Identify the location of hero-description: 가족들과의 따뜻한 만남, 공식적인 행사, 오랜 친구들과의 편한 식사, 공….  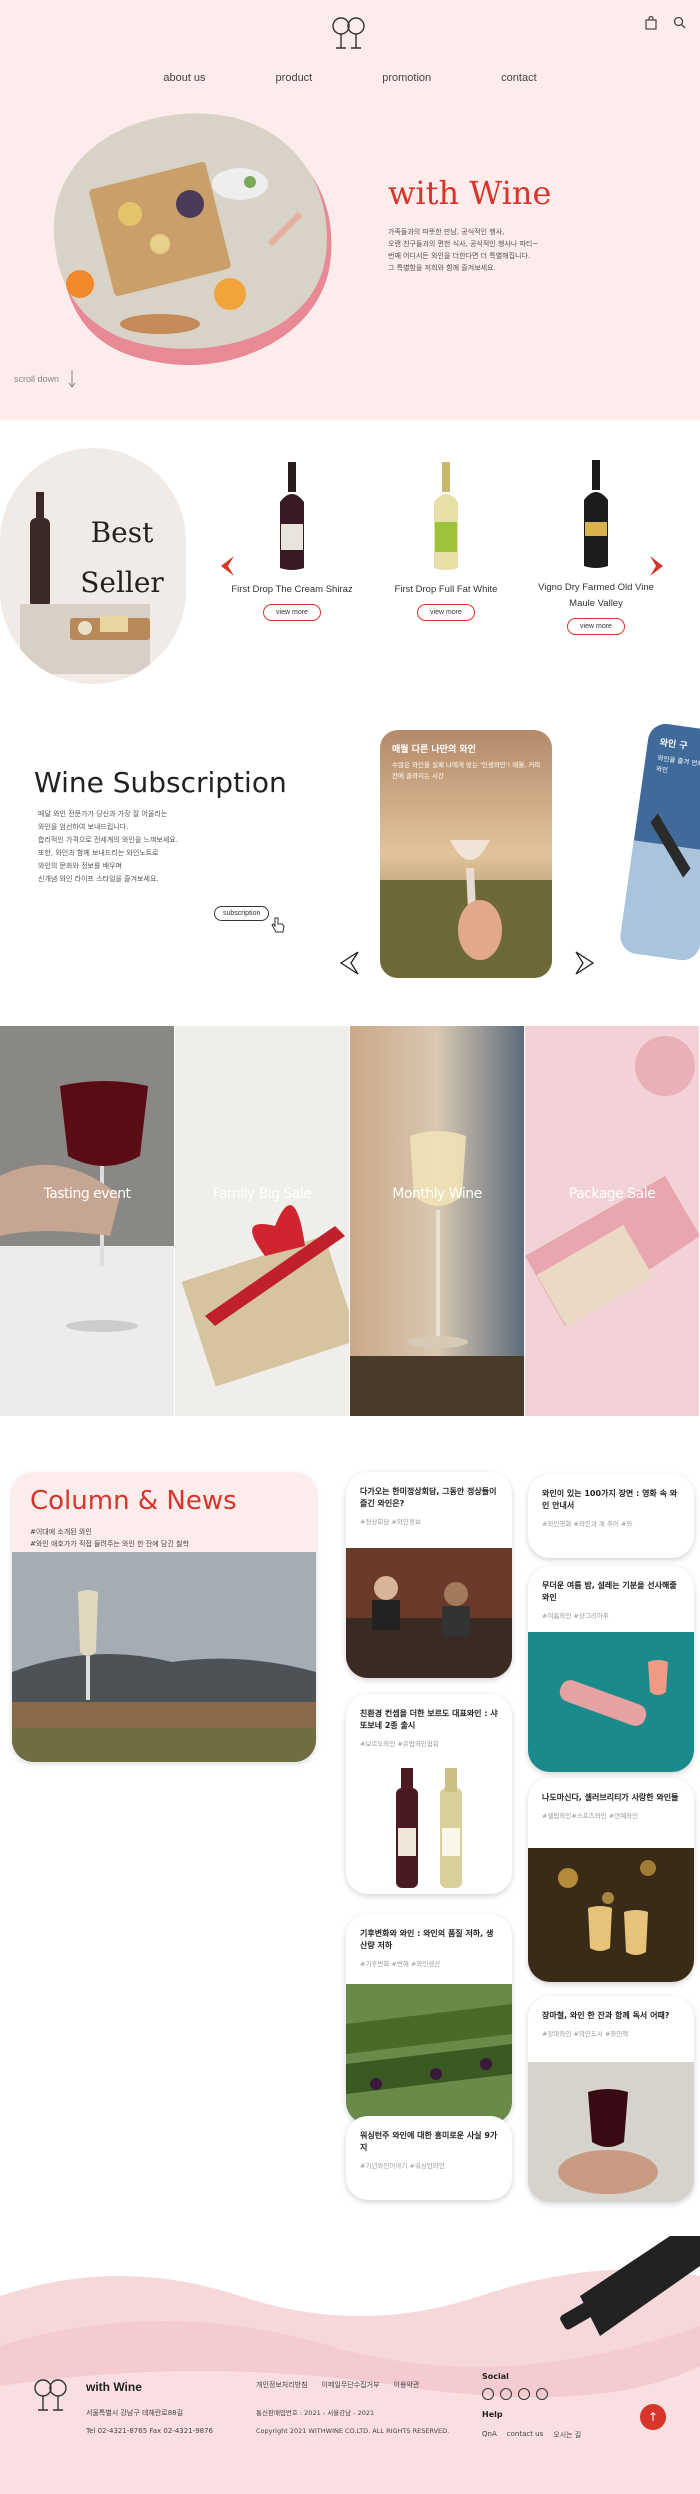
(483, 250).